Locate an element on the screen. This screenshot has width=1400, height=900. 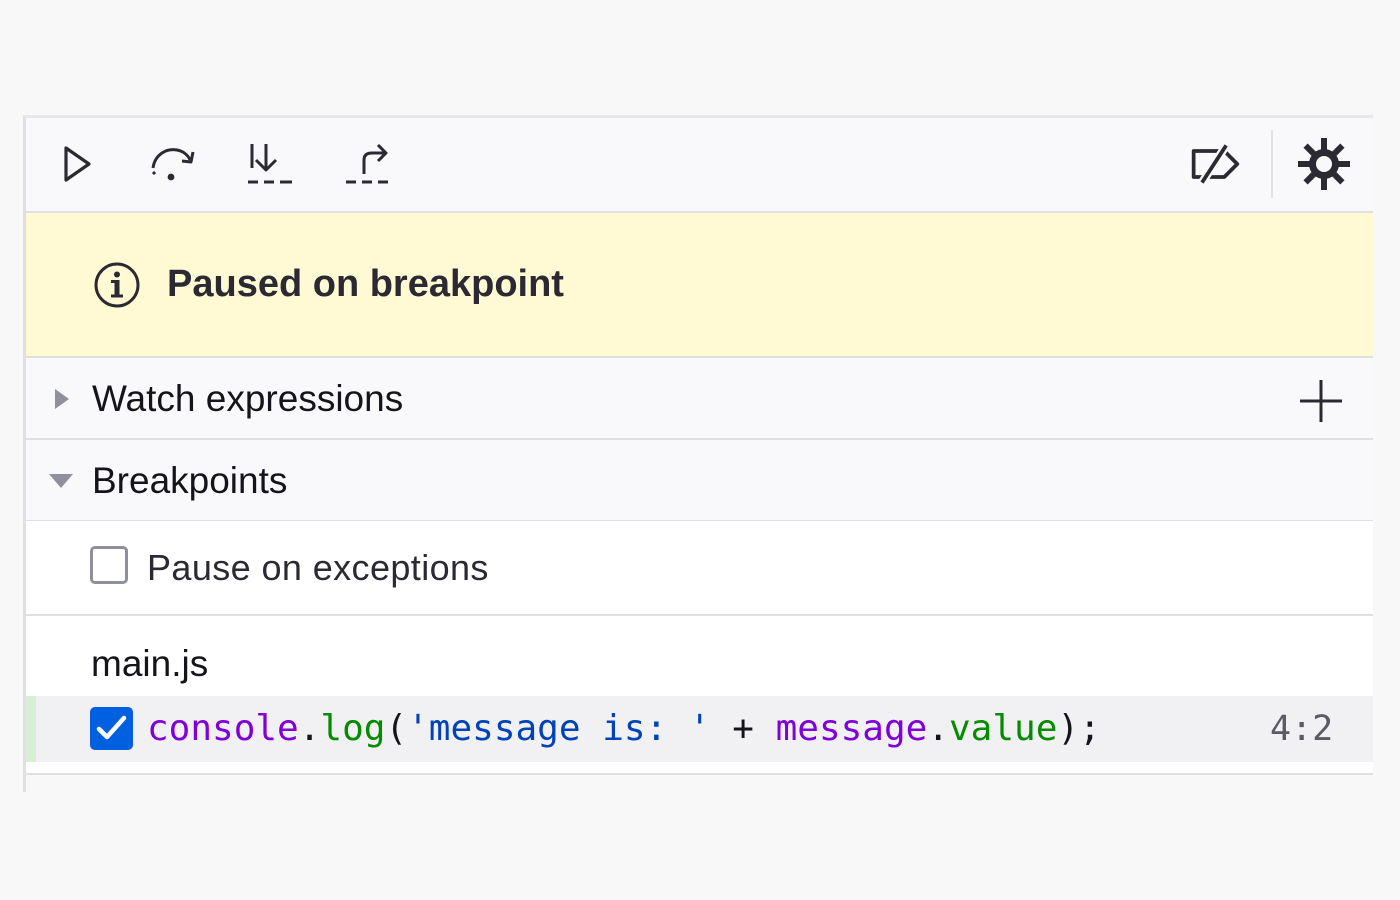
pause-on-exceptions-checkbox is located at coordinates (109, 565).